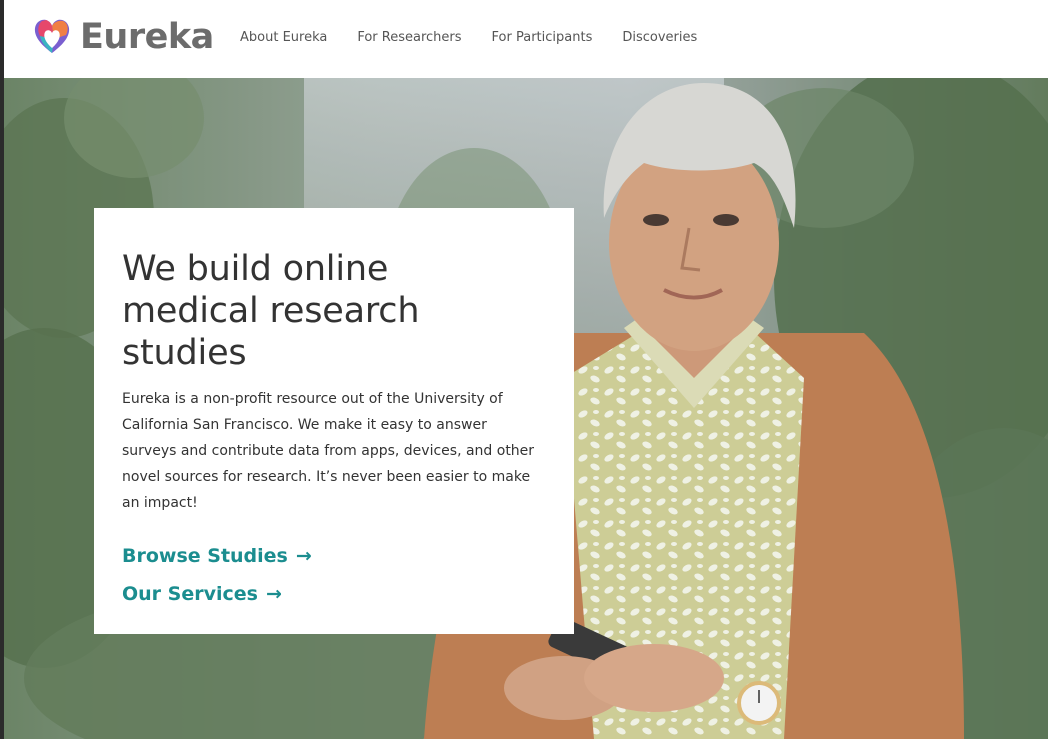 The image size is (1048, 739). I want to click on our-services-link: Our Services →, so click(334, 594).